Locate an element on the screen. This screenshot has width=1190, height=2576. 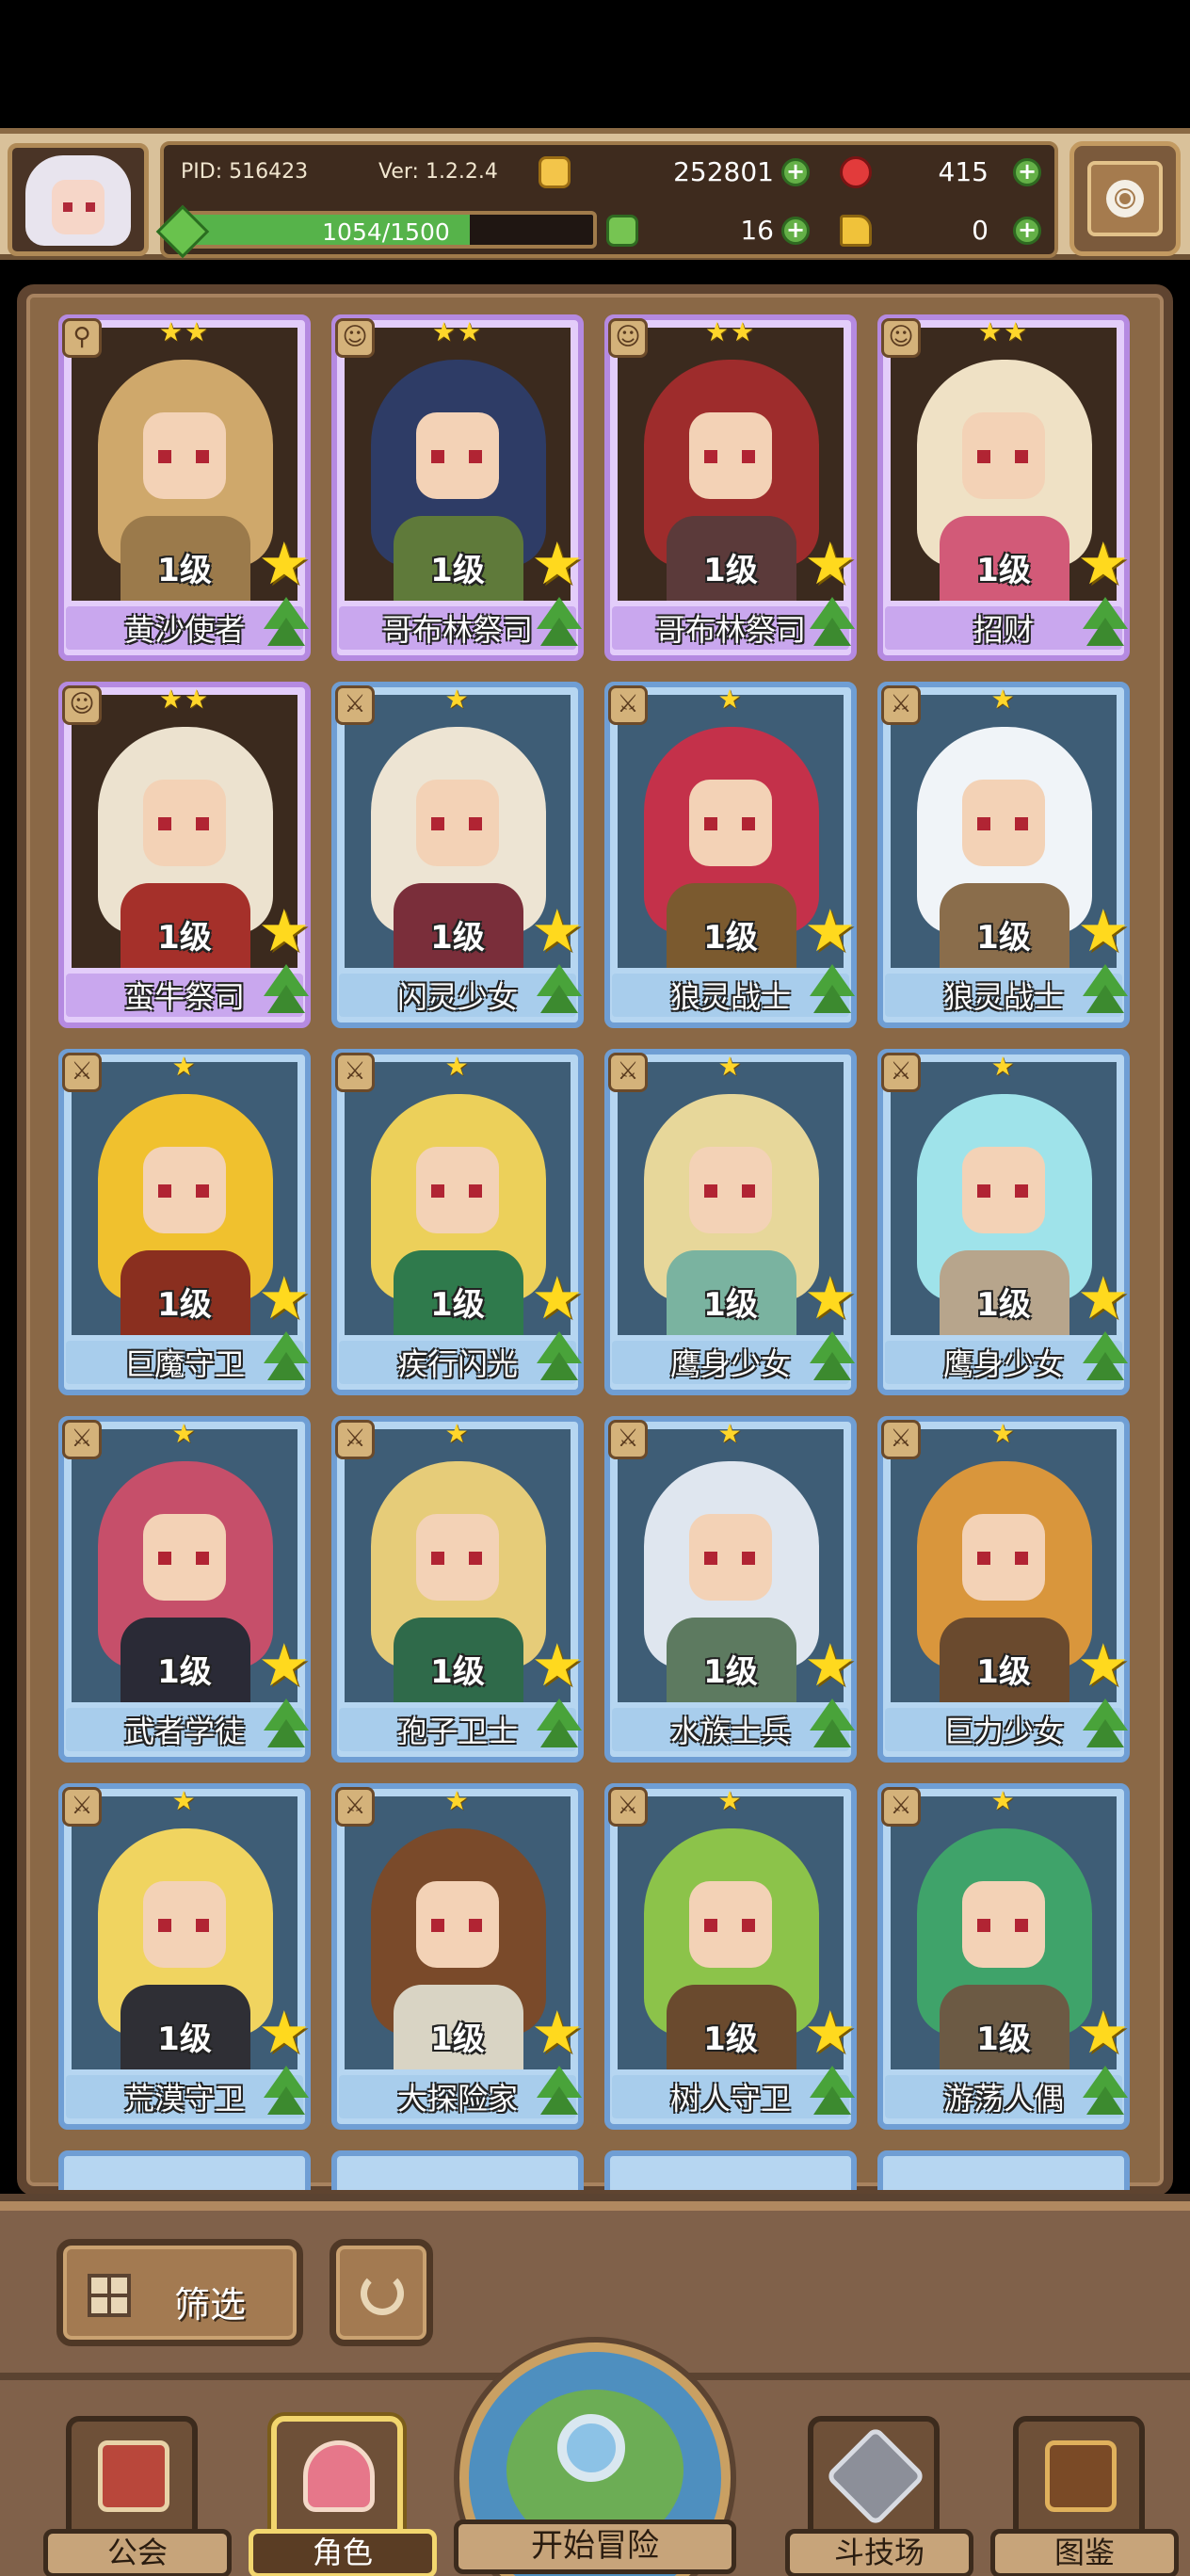
nav-tab-arena: 斗技场 is located at coordinates (879, 2496).